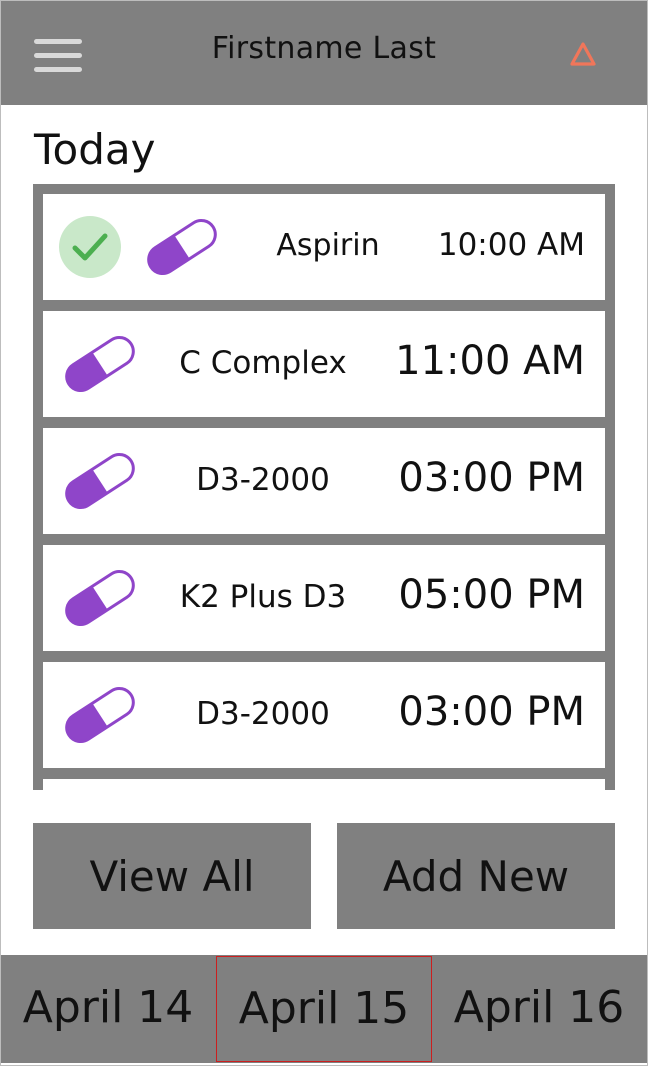 This screenshot has width=648, height=1066. Describe the element at coordinates (490, 361) in the screenshot. I see `medication-time: 11:00 AM` at that location.